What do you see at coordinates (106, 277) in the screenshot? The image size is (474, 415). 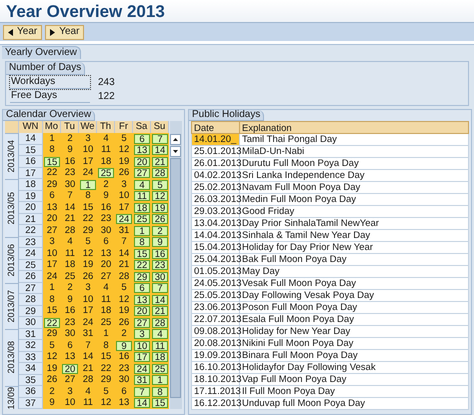 I see `day-cell: 27` at bounding box center [106, 277].